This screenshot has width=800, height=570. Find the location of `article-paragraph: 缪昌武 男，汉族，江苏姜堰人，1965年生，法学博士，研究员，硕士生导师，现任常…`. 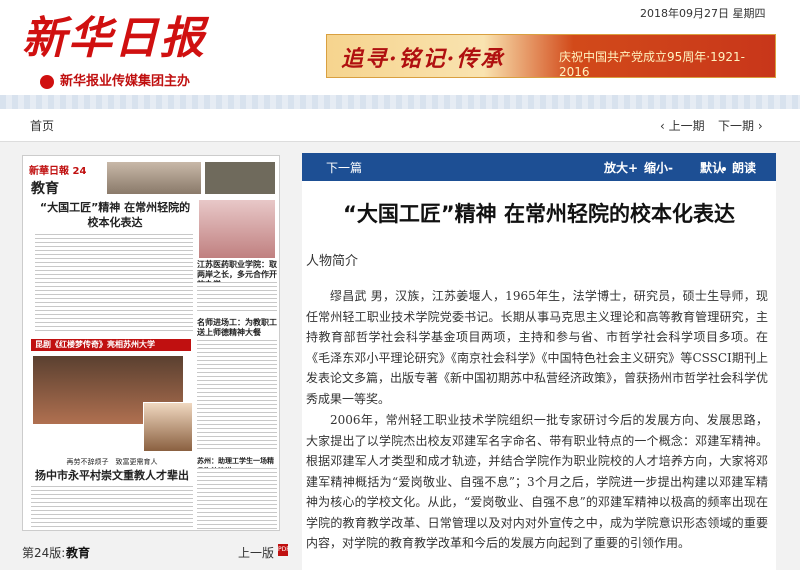

article-paragraph: 缪昌武 男，汉族，江苏姜堰人，1965年生，法学博士，研究员，硕士生导师，现任常… is located at coordinates (537, 347).